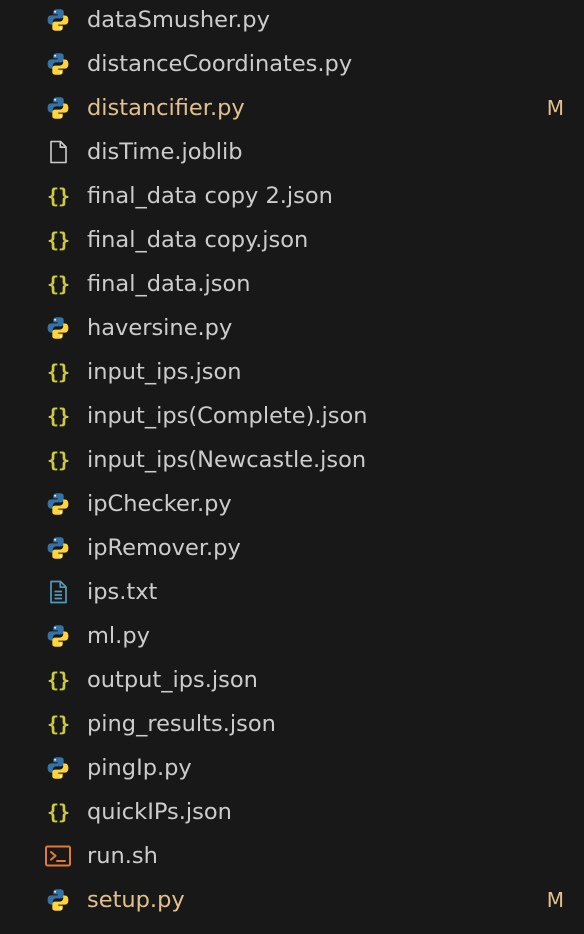 The image size is (584, 934). What do you see at coordinates (220, 64) in the screenshot?
I see `file-name: distanceCoordinates.py` at bounding box center [220, 64].